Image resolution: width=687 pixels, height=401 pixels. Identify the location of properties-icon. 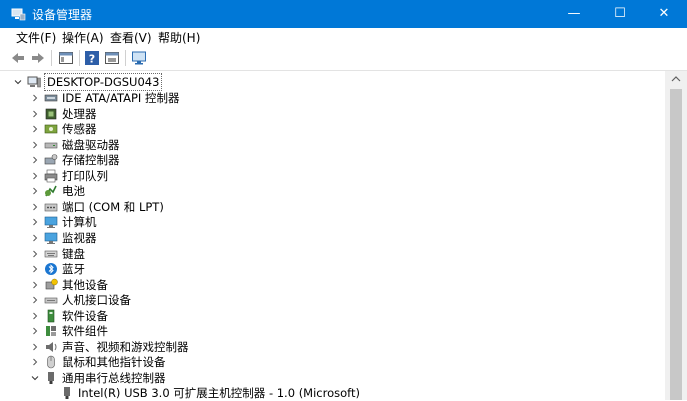
(66, 58).